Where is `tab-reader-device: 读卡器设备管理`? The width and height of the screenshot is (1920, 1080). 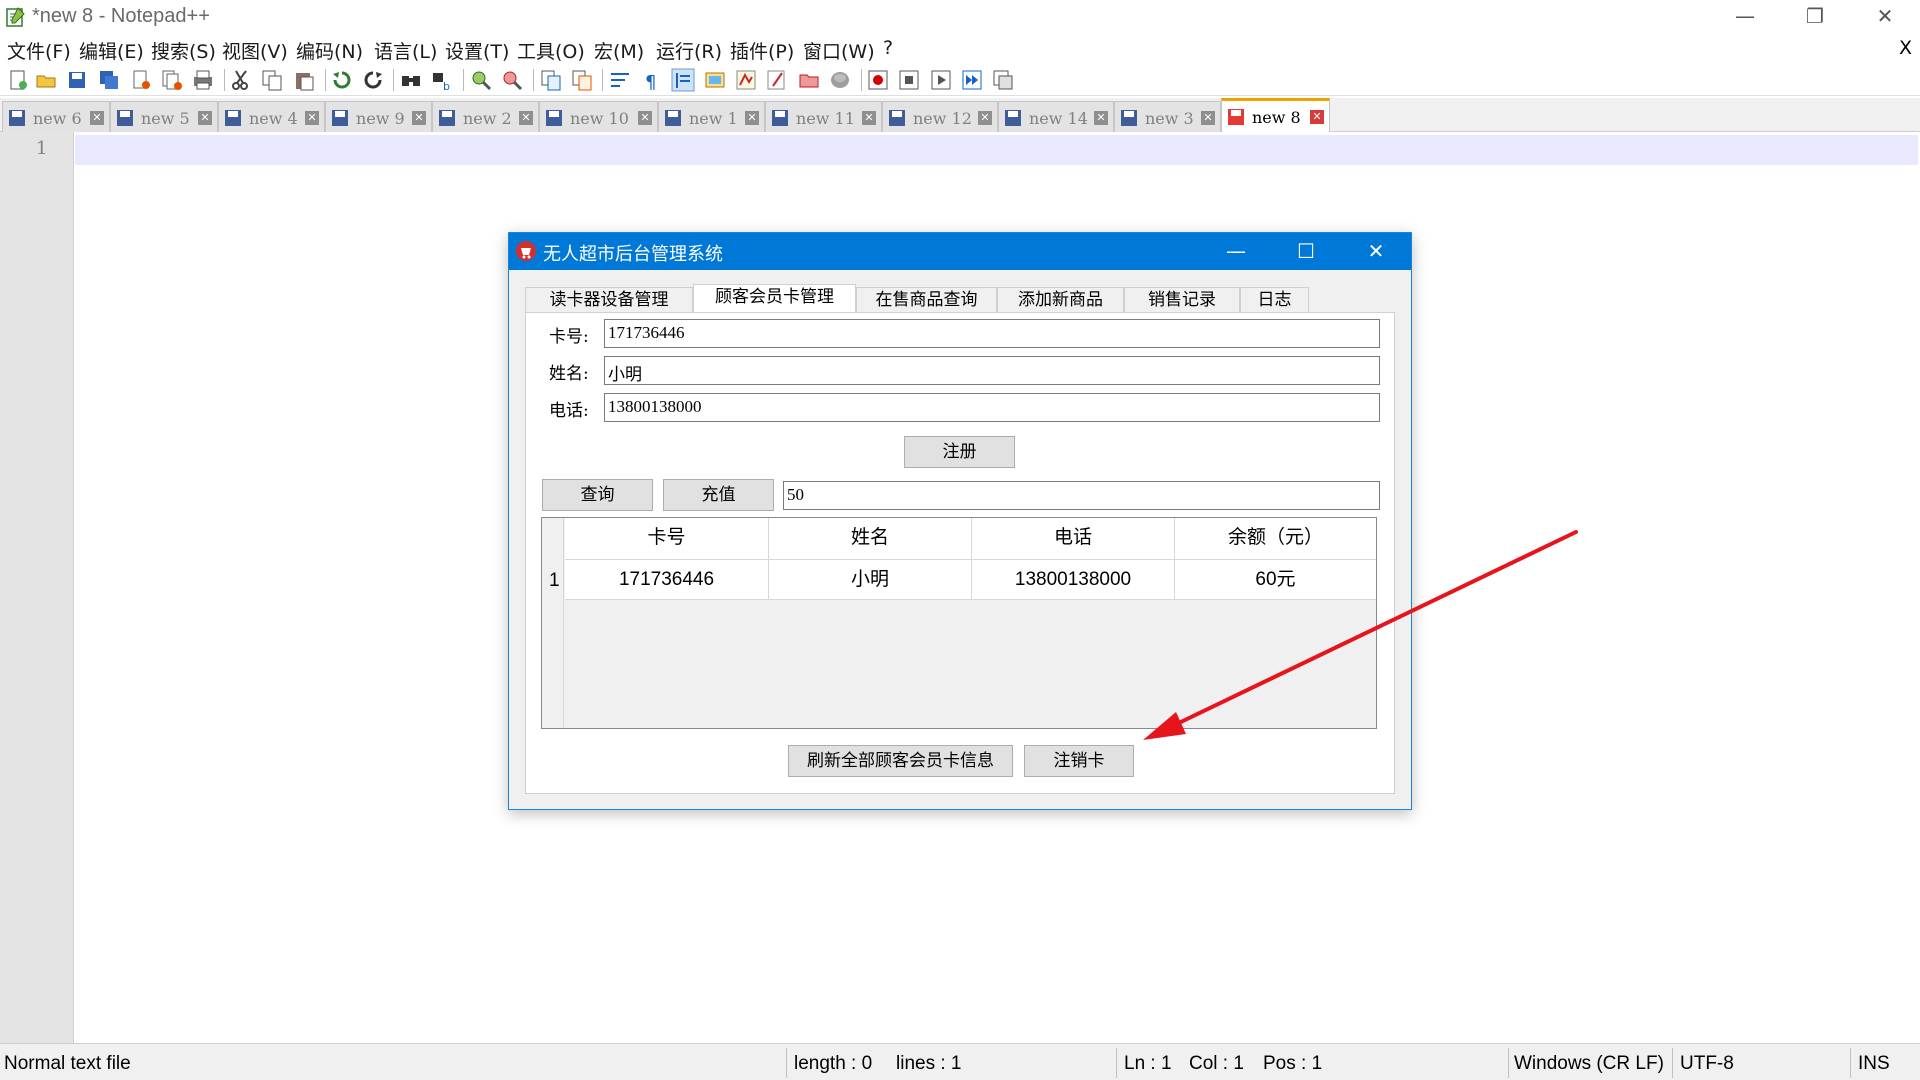
tab-reader-device: 读卡器设备管理 is located at coordinates (609, 299).